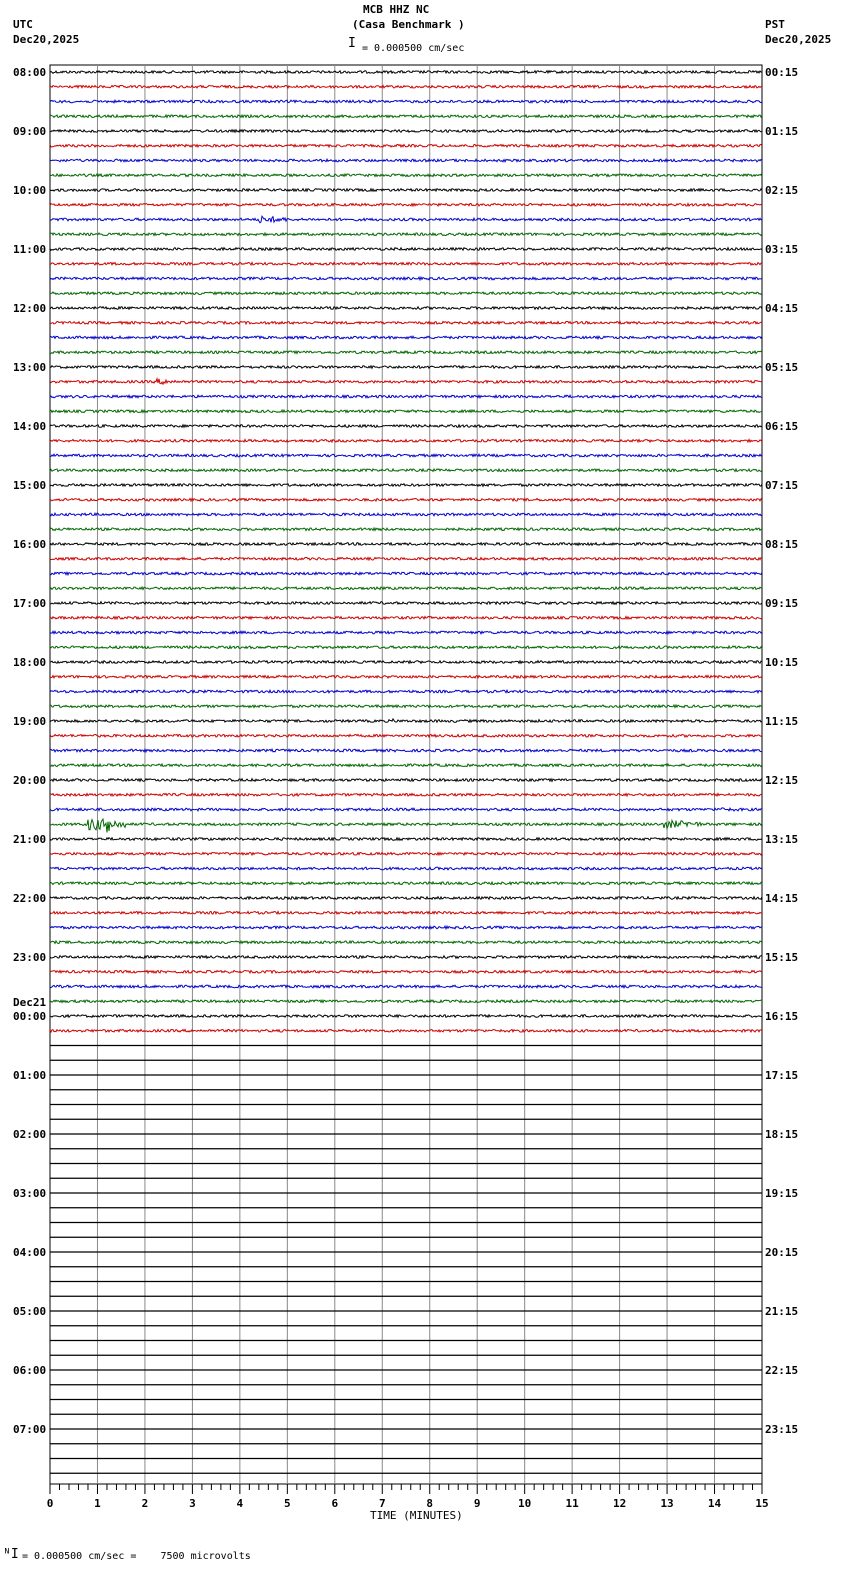 The width and height of the screenshot is (850, 1584). I want to click on pst-hour-label: 17:15, so click(781, 1075).